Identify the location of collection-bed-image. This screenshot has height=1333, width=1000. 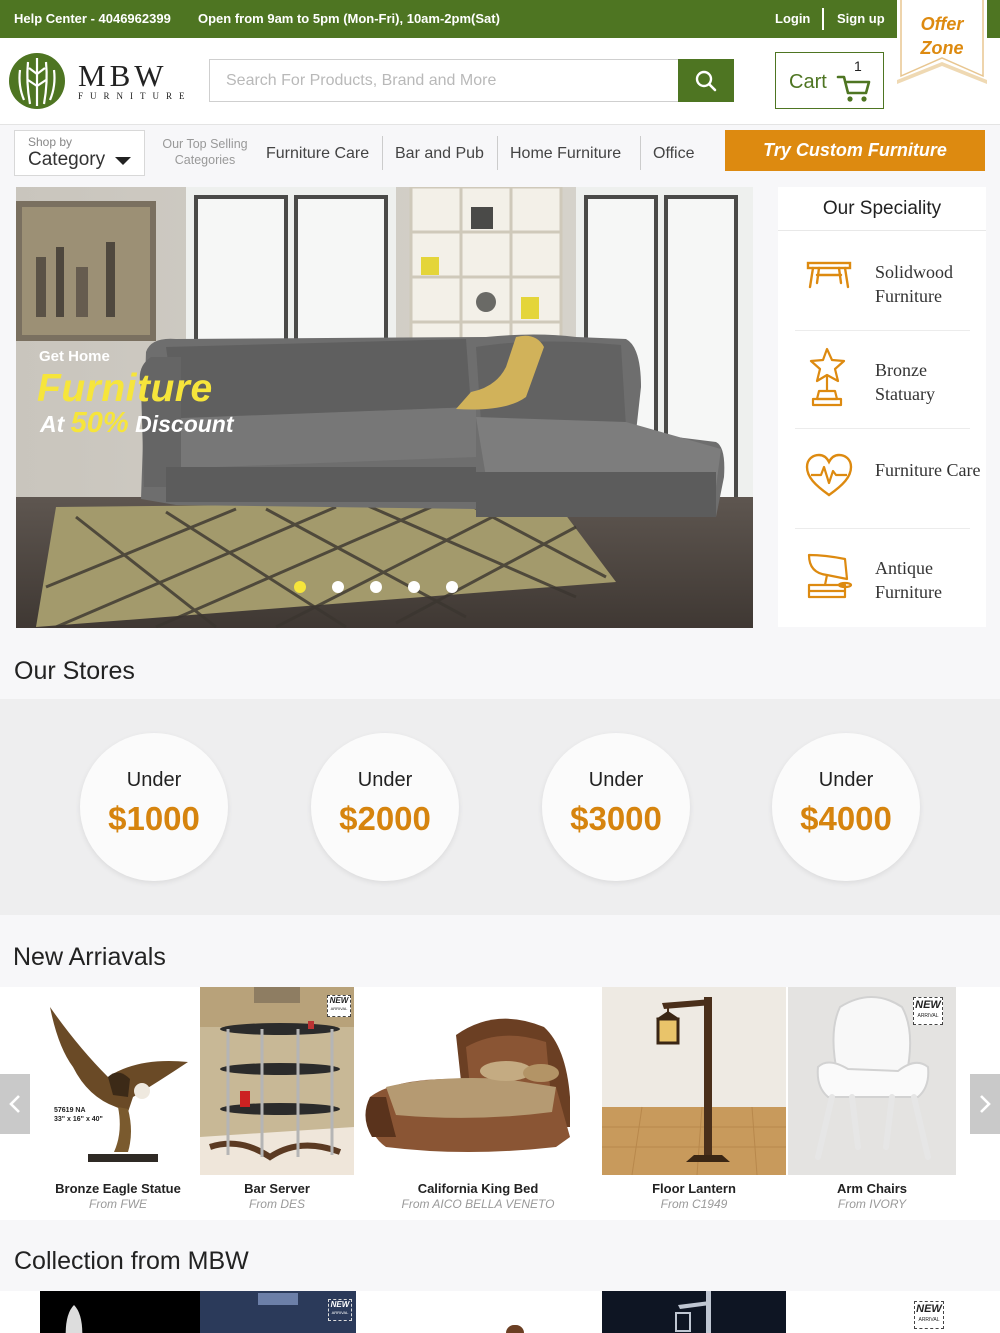
(515, 1329).